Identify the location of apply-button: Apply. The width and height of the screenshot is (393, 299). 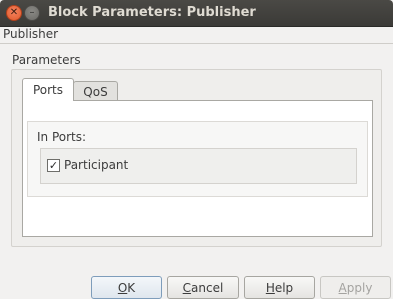
(355, 287).